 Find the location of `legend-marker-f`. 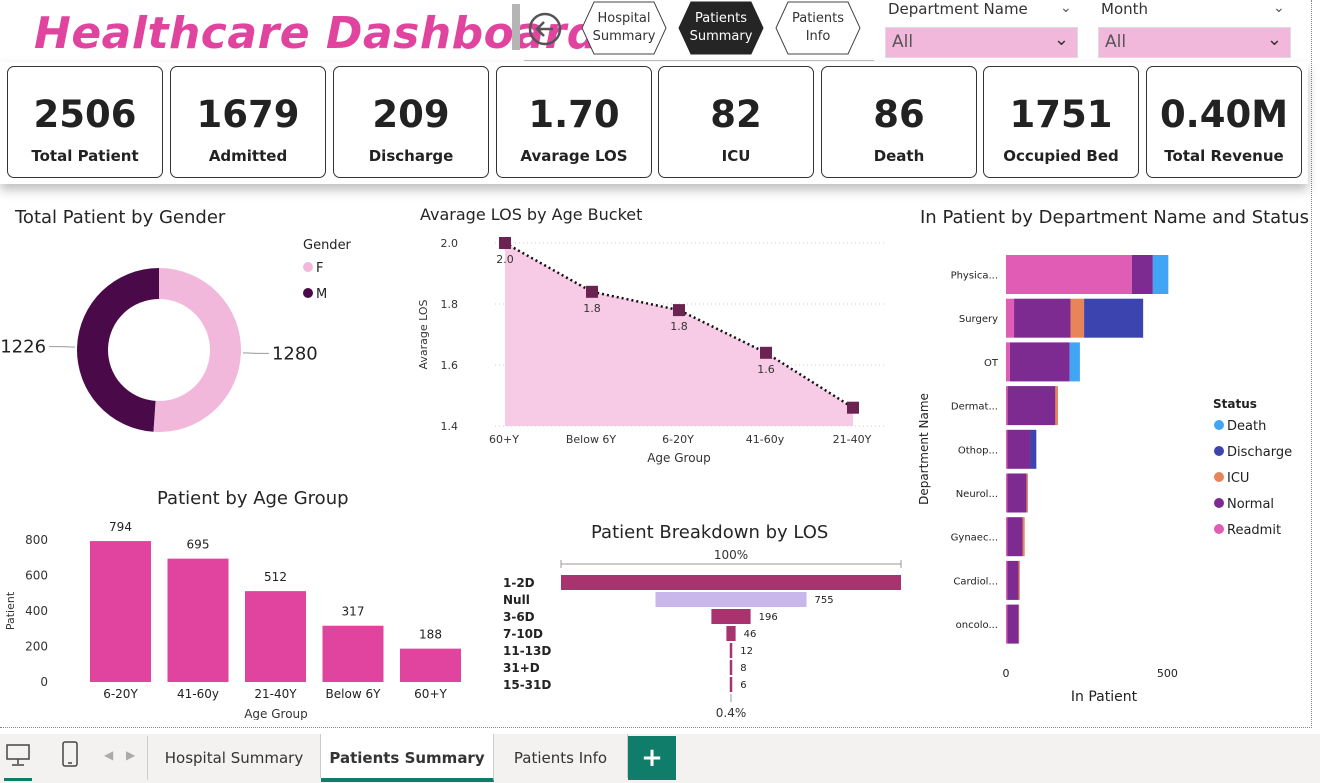

legend-marker-f is located at coordinates (308, 267).